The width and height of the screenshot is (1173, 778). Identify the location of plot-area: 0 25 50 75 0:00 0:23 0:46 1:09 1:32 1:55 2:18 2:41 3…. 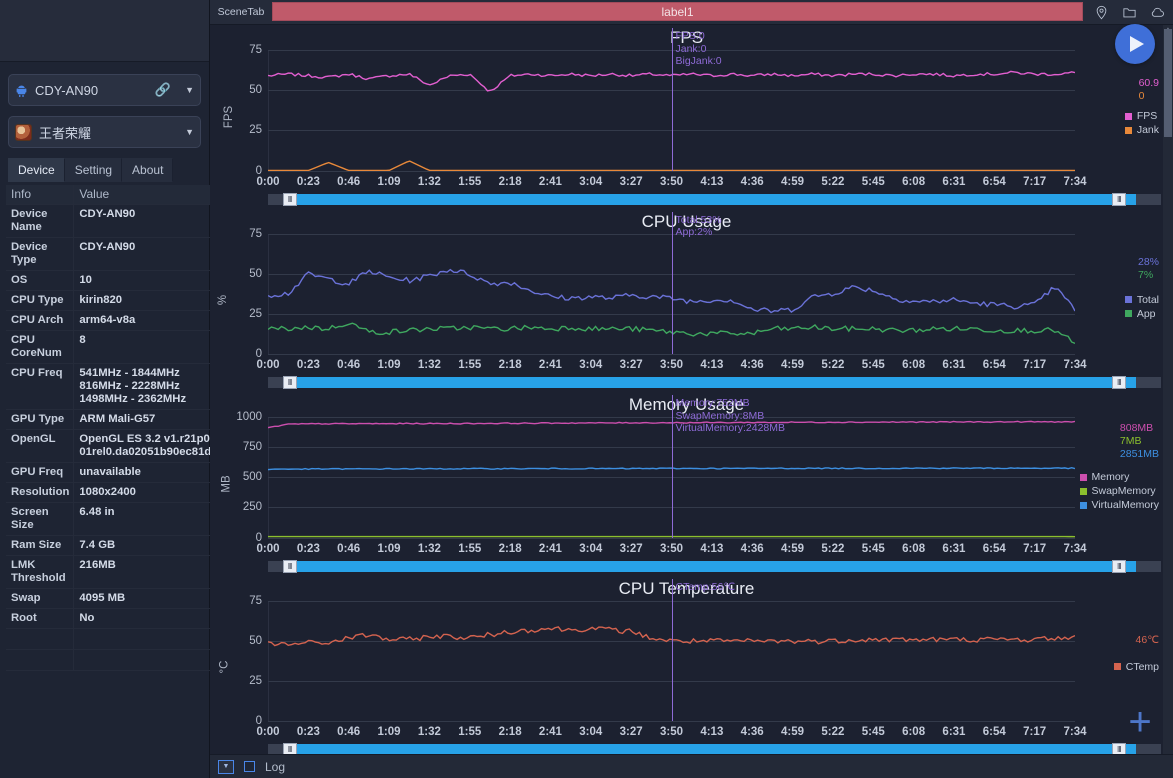
(668, 291).